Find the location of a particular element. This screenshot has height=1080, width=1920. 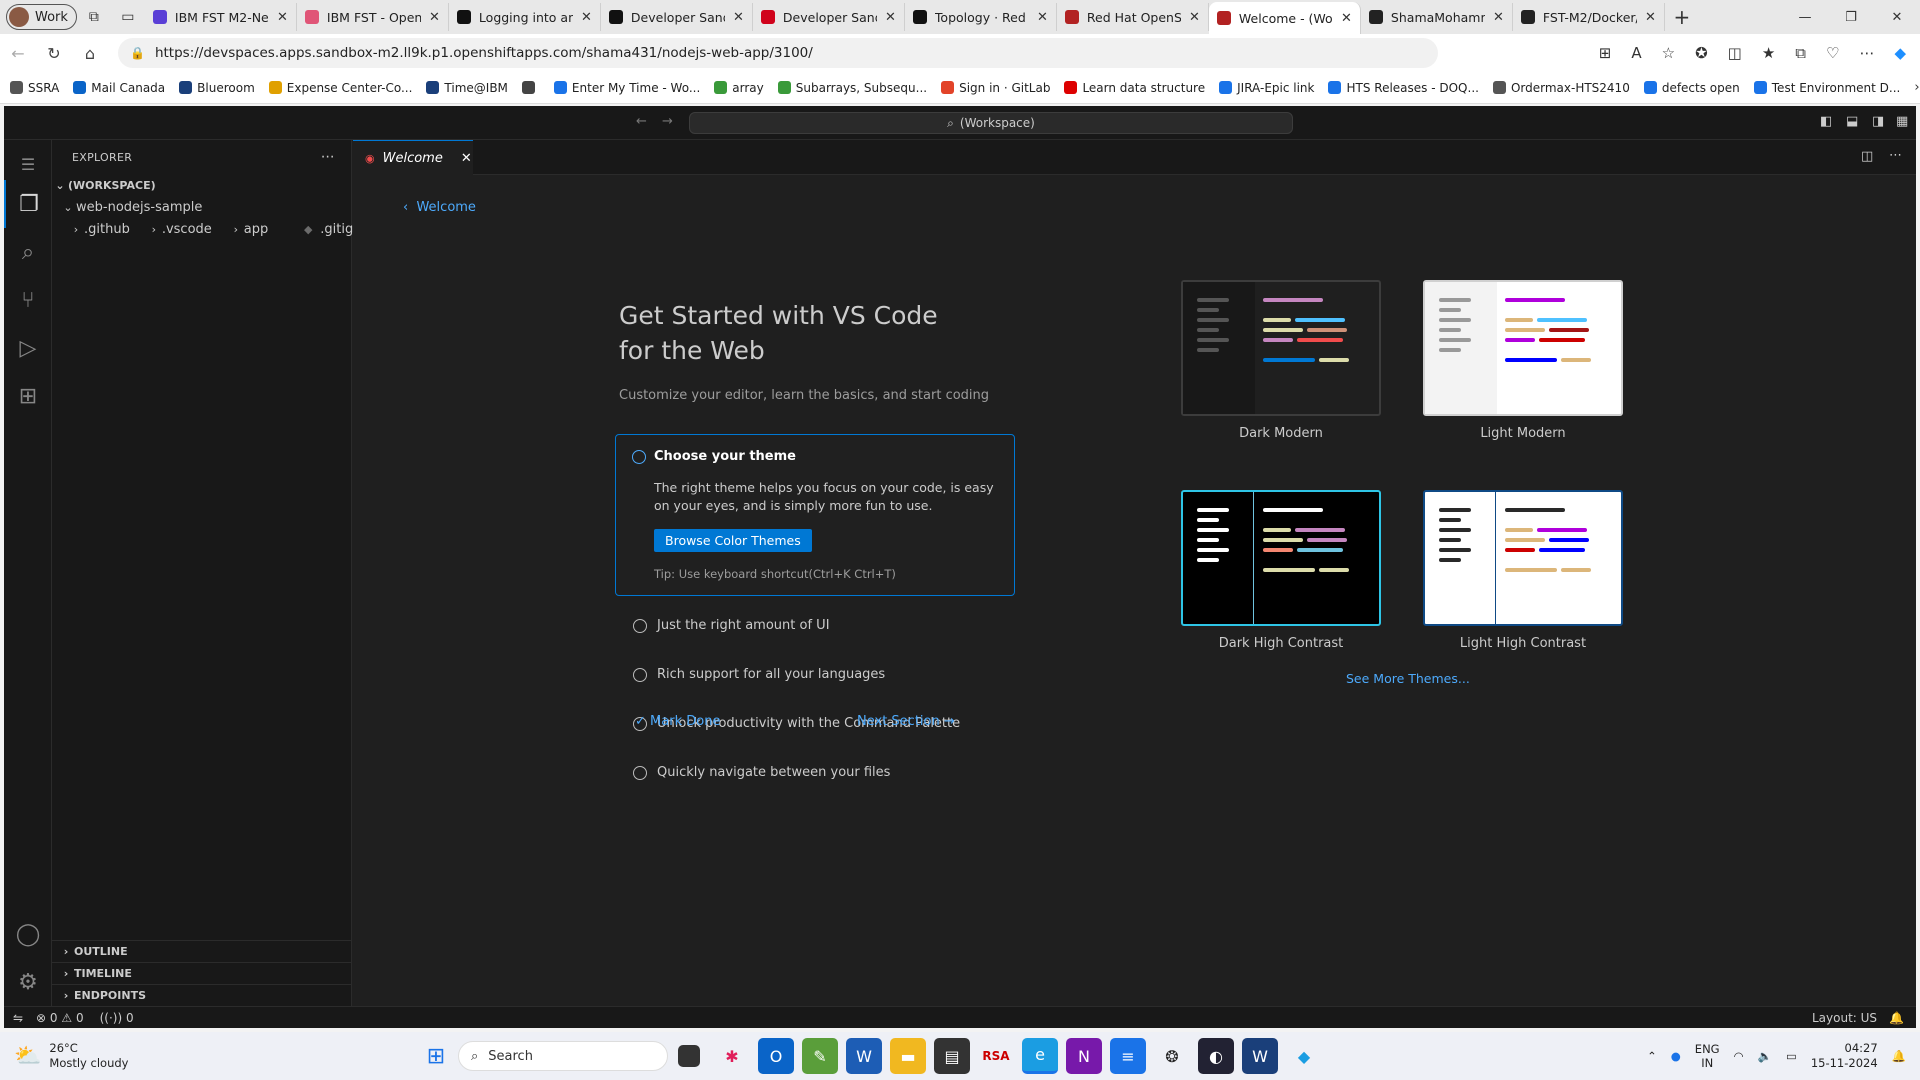

browser-tab: Topology · Red H ✕ is located at coordinates (981, 17).